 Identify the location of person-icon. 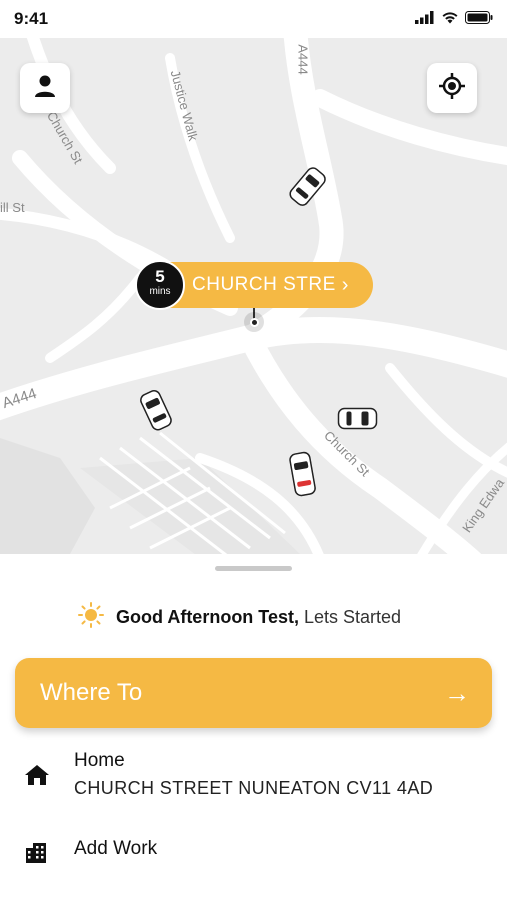
(45, 88).